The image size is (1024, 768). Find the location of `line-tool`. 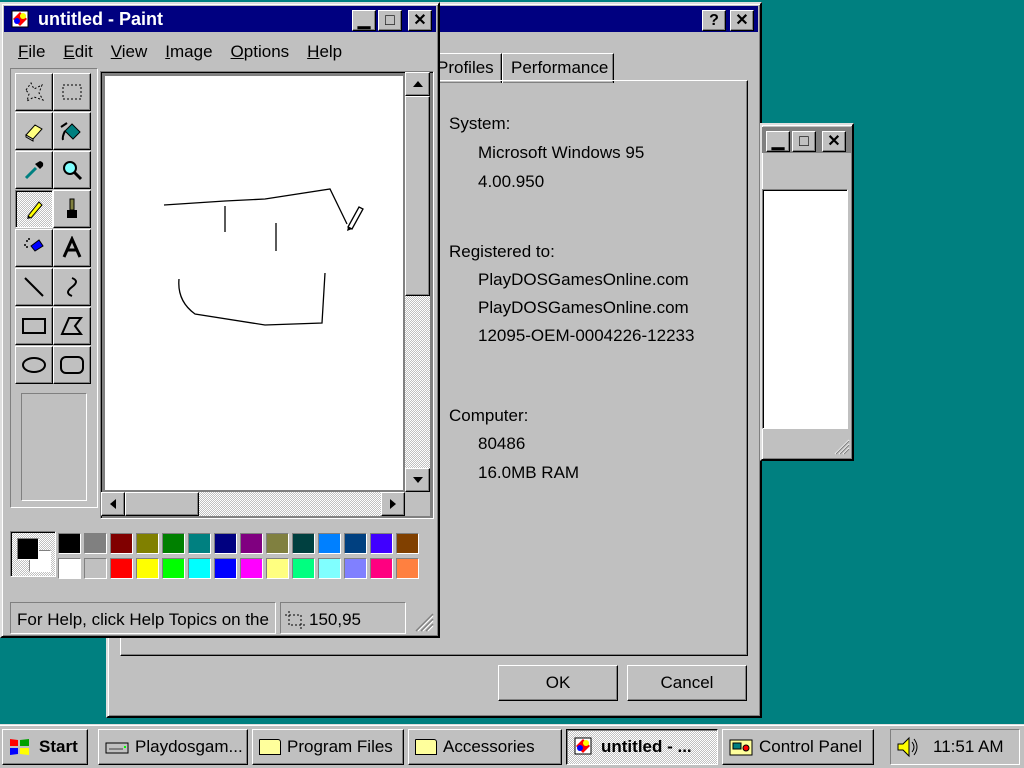

line-tool is located at coordinates (34, 287).